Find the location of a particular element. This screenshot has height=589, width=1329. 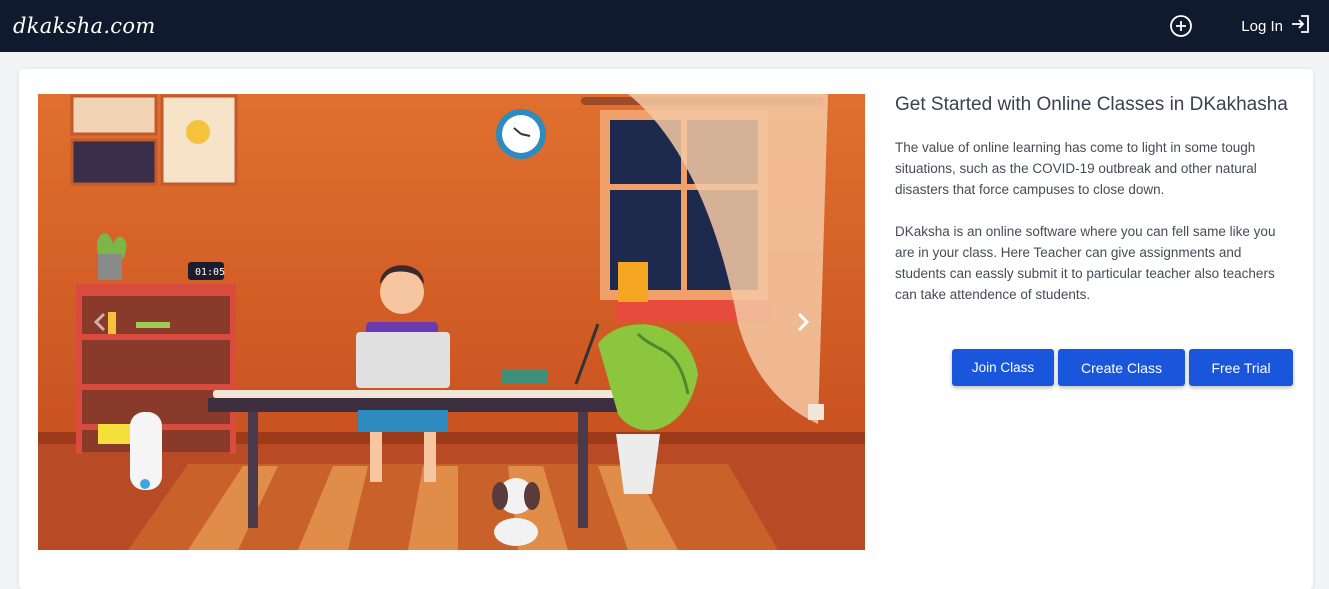

plus-circle-icon is located at coordinates (1181, 26).